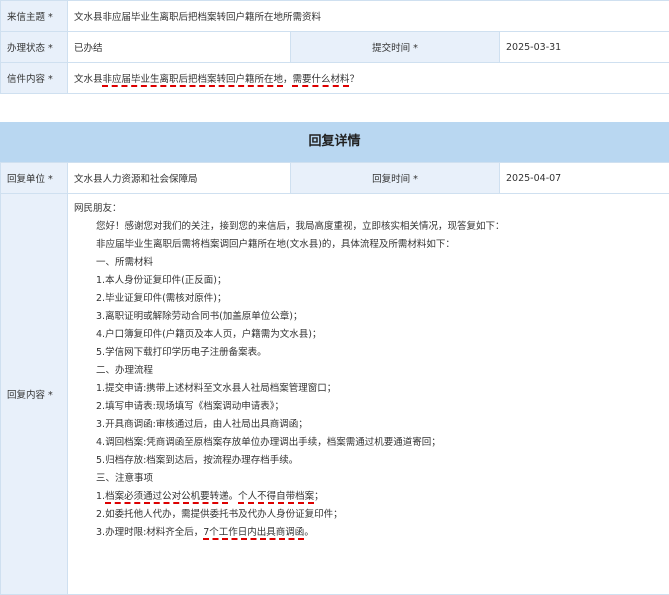 The width and height of the screenshot is (669, 595). Describe the element at coordinates (34, 78) in the screenshot. I see `letter-content-label: 信件内容 *` at that location.